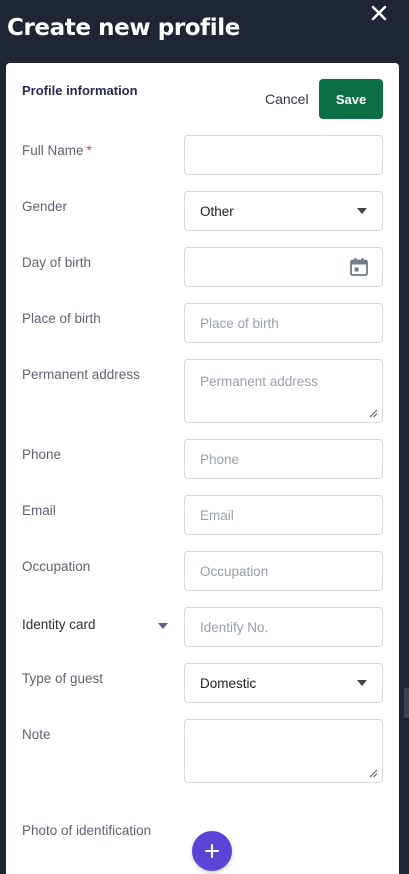 This screenshot has width=409, height=874. I want to click on day-of-birth-input, so click(283, 267).